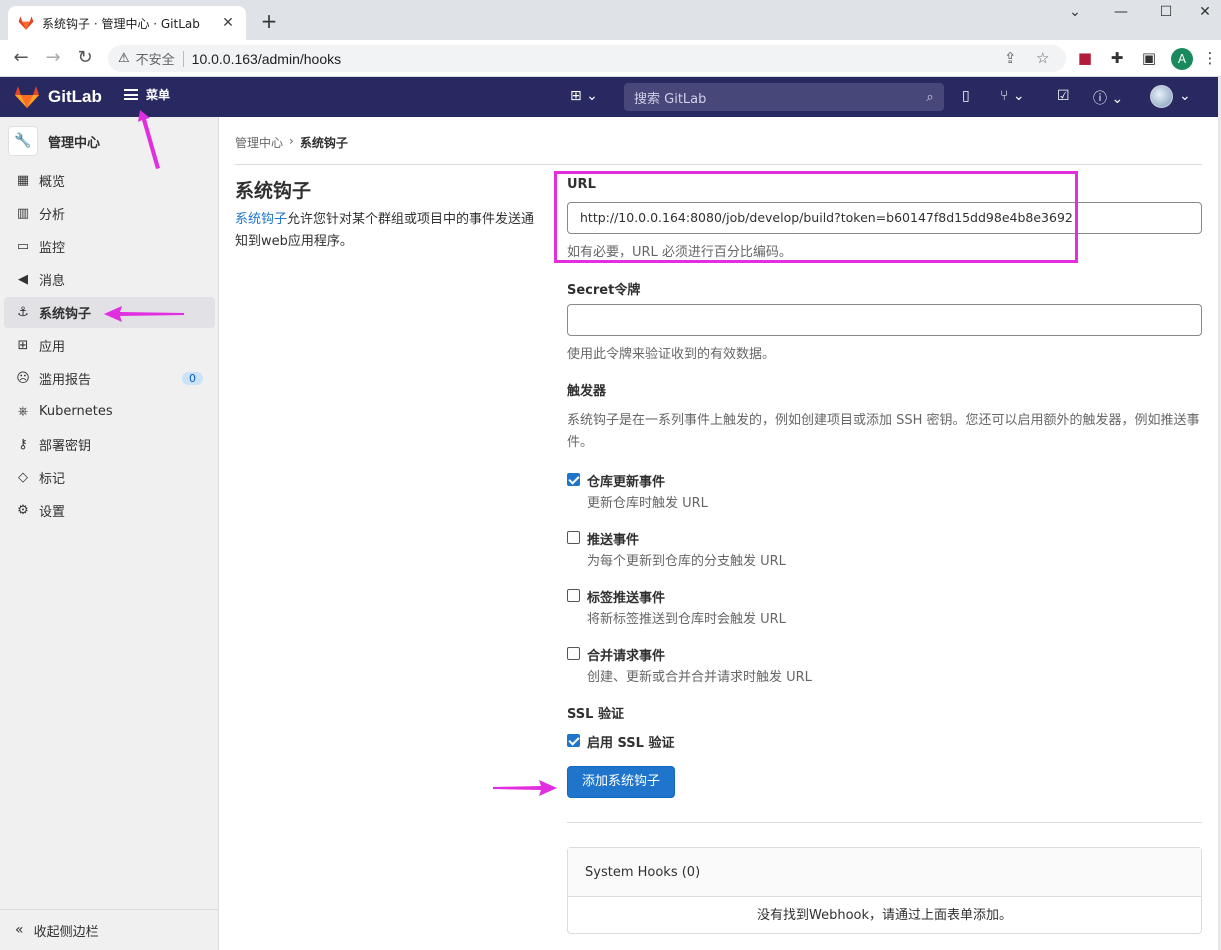  I want to click on sidebar-item-label: 分析, so click(52, 215).